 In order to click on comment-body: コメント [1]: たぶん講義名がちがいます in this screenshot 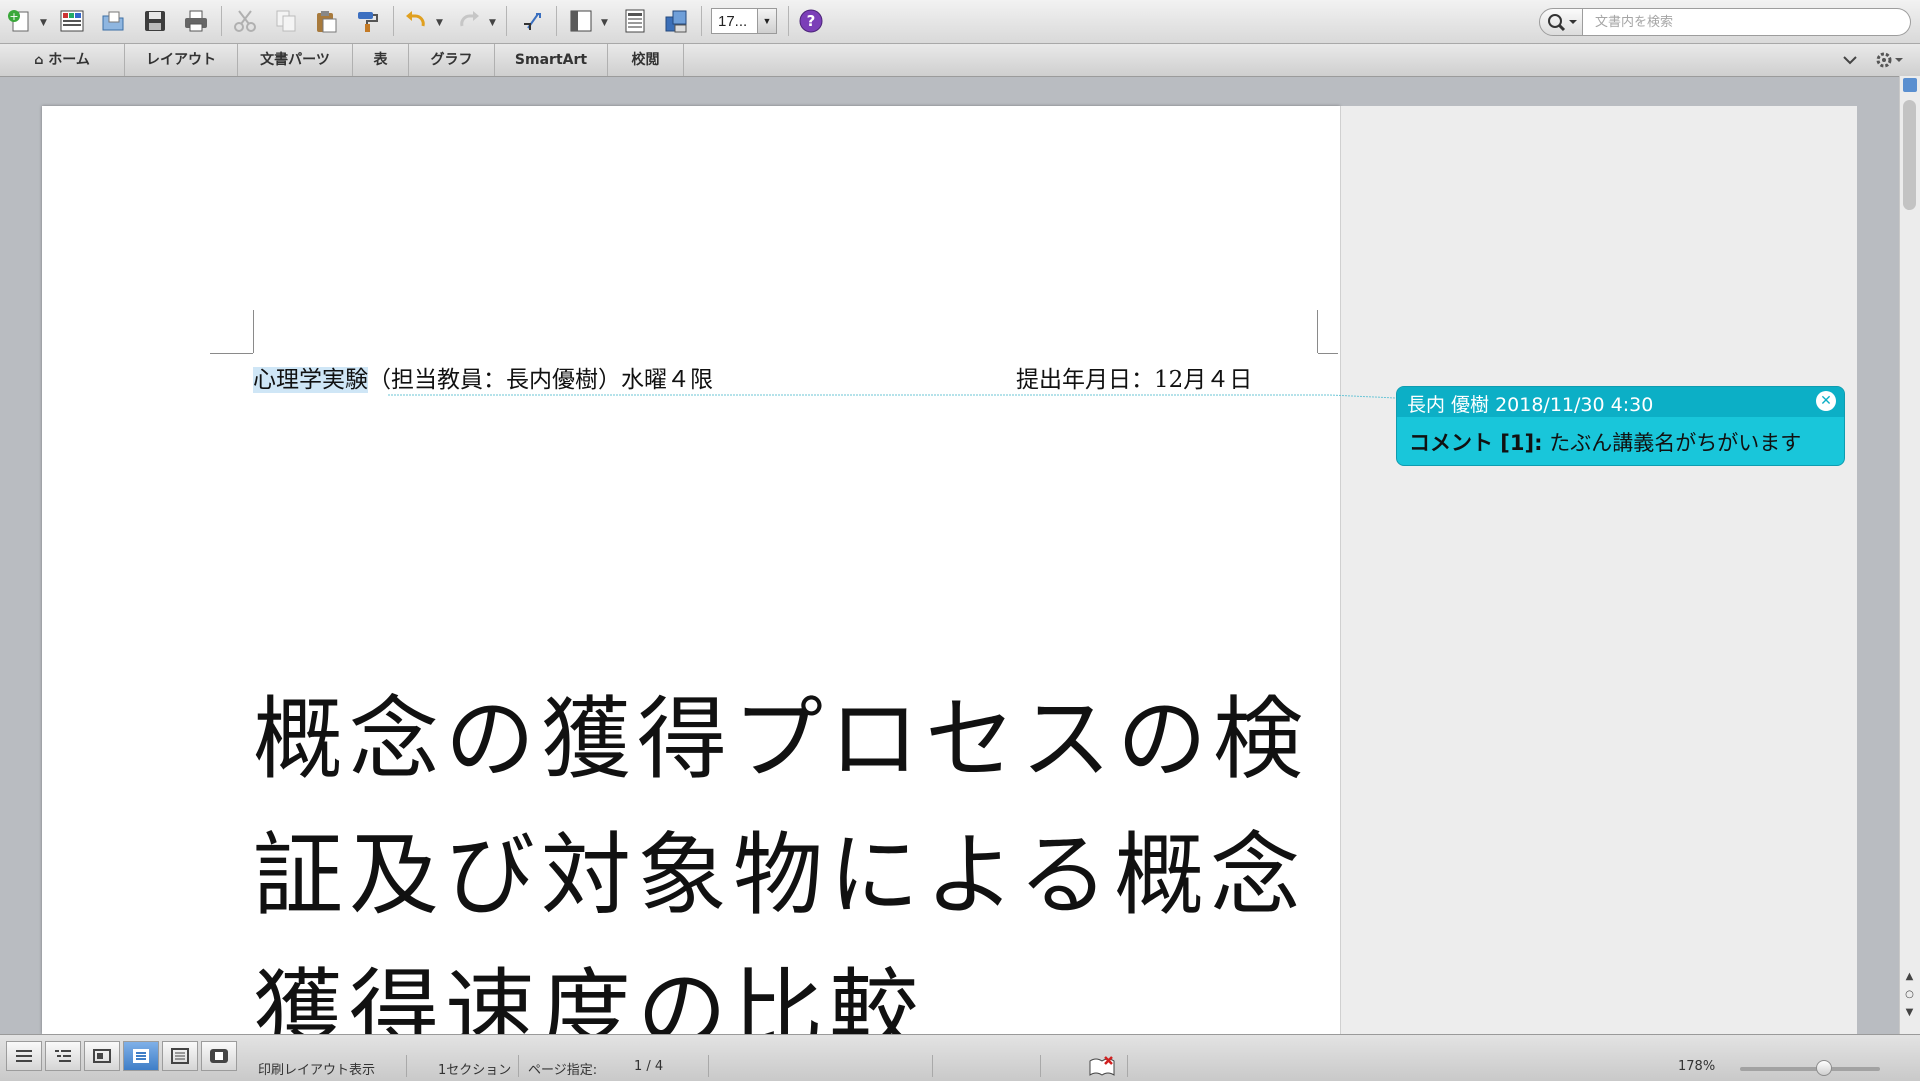, I will do `click(1605, 442)`.